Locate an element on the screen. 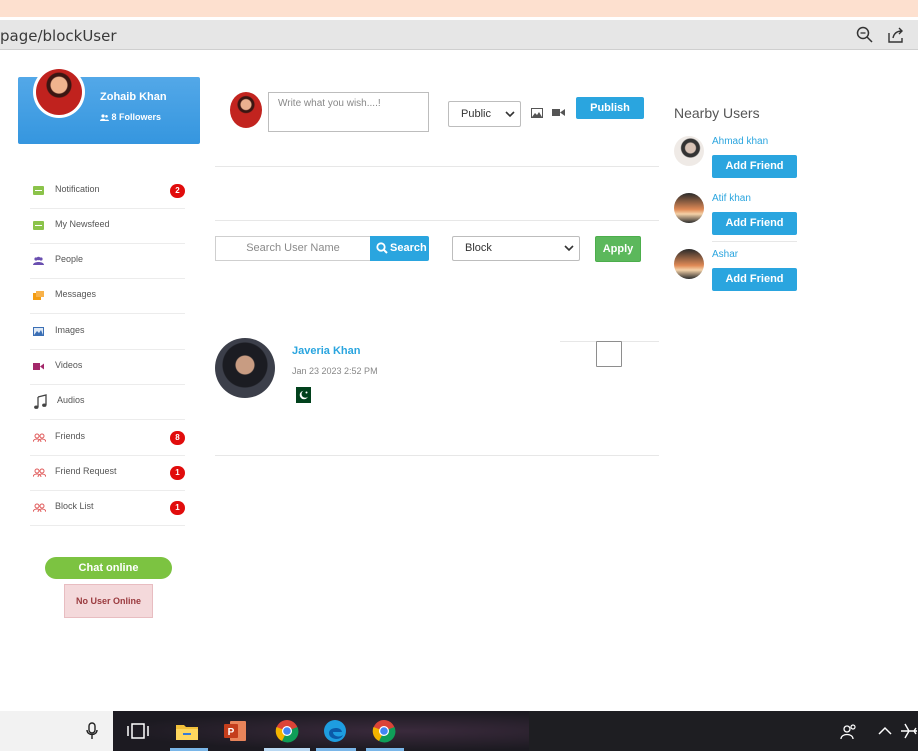 The height and width of the screenshot is (751, 918). profile-name: Zohaib Khan is located at coordinates (133, 97).